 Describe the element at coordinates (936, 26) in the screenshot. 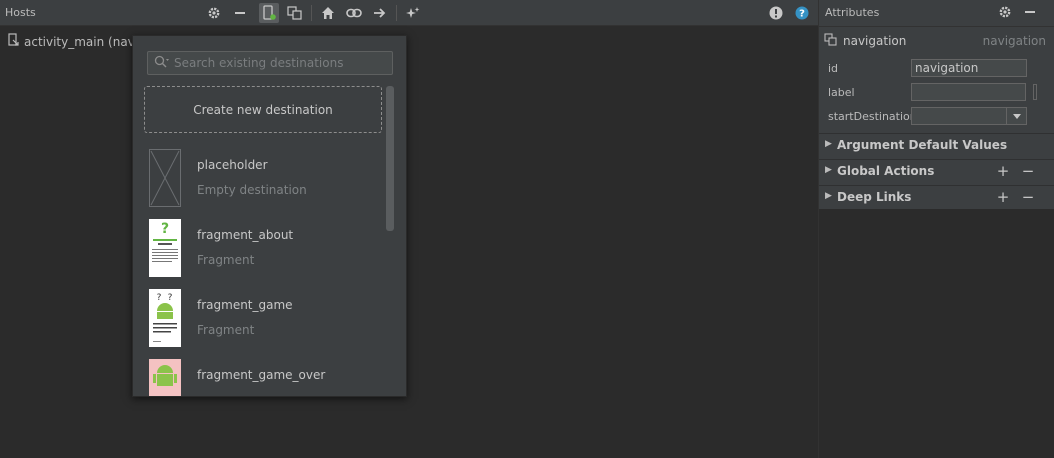

I see `attributes-divider` at that location.